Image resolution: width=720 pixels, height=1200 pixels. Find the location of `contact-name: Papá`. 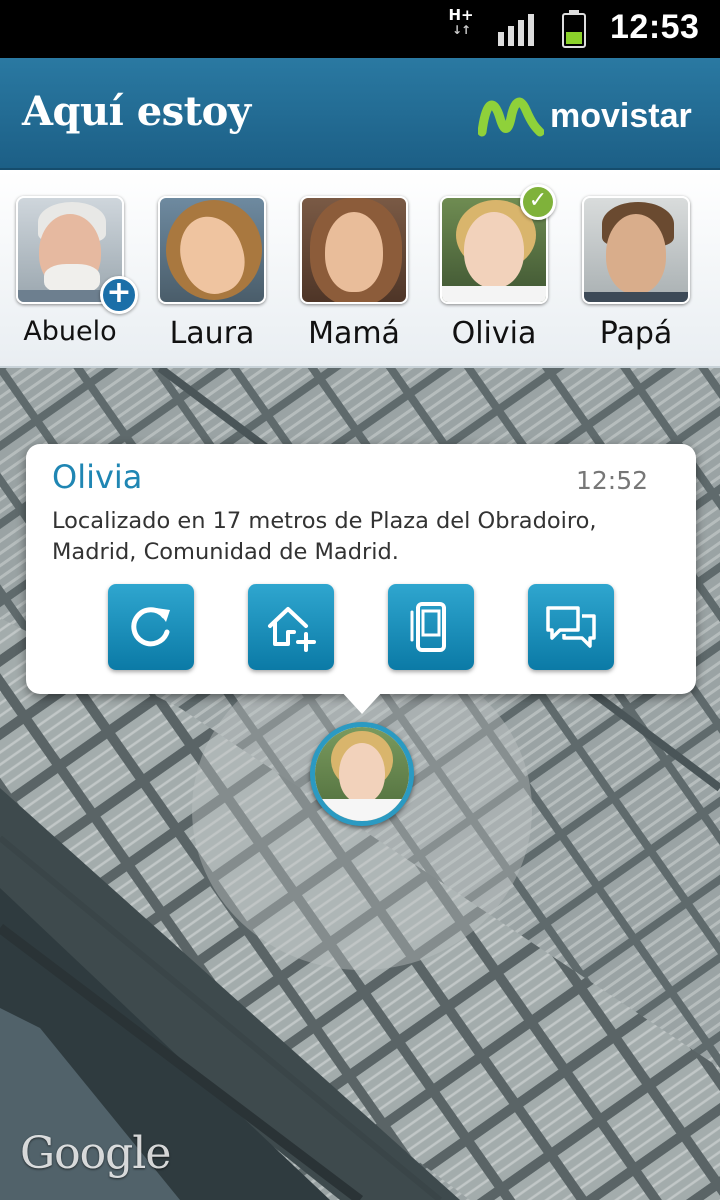

contact-name: Papá is located at coordinates (636, 333).